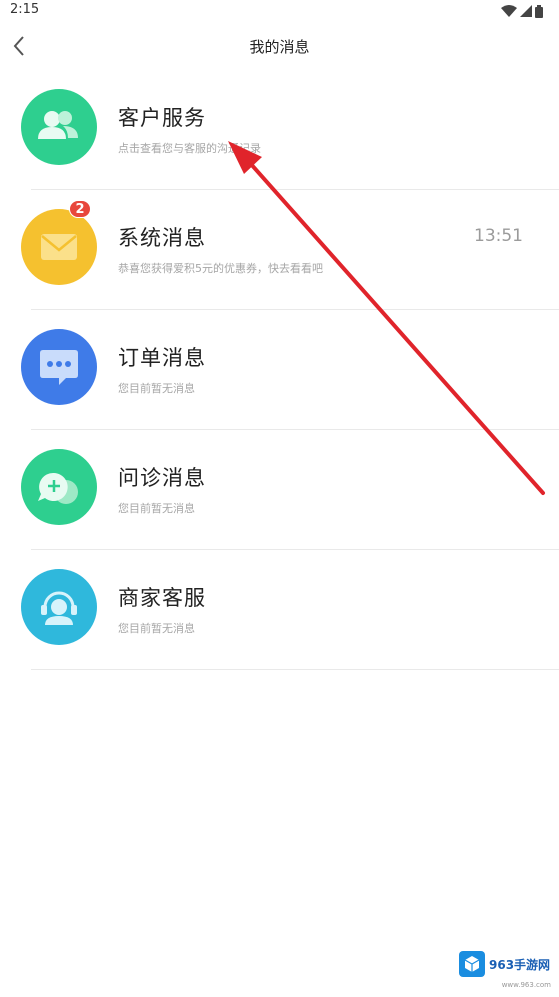 The image size is (559, 997). What do you see at coordinates (509, 11) in the screenshot?
I see `wifi-icon` at bounding box center [509, 11].